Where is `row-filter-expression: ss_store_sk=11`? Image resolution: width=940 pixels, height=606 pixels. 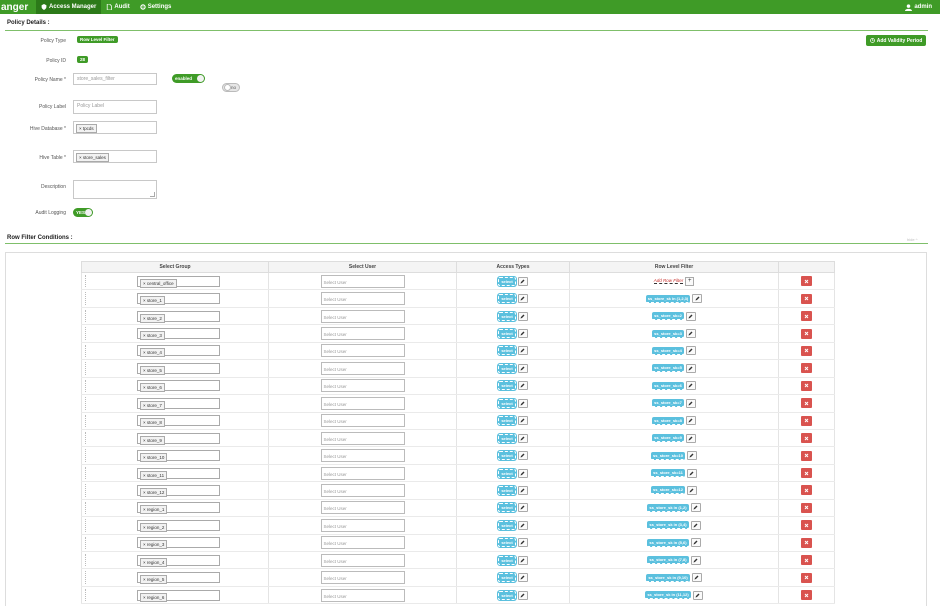
row-filter-expression: ss_store_sk=11 is located at coordinates (668, 473).